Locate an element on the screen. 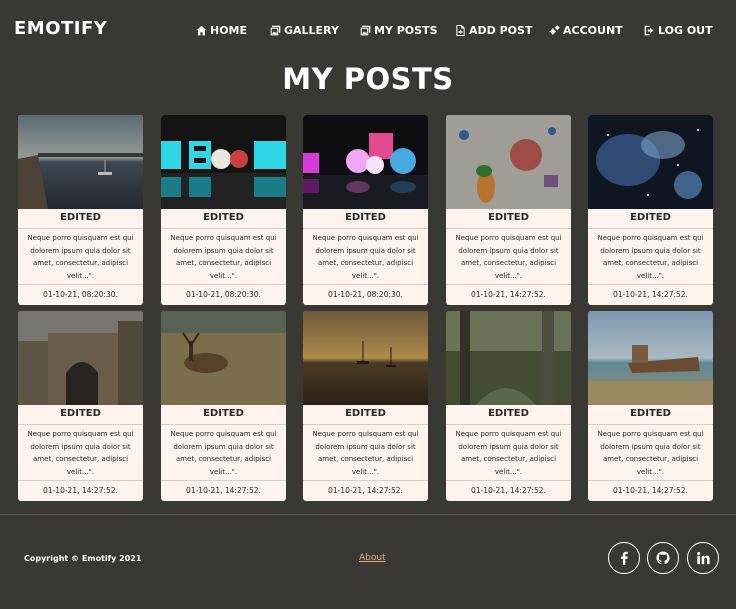 This screenshot has width=736, height=609. nav-logout: LOG OUT is located at coordinates (678, 30).